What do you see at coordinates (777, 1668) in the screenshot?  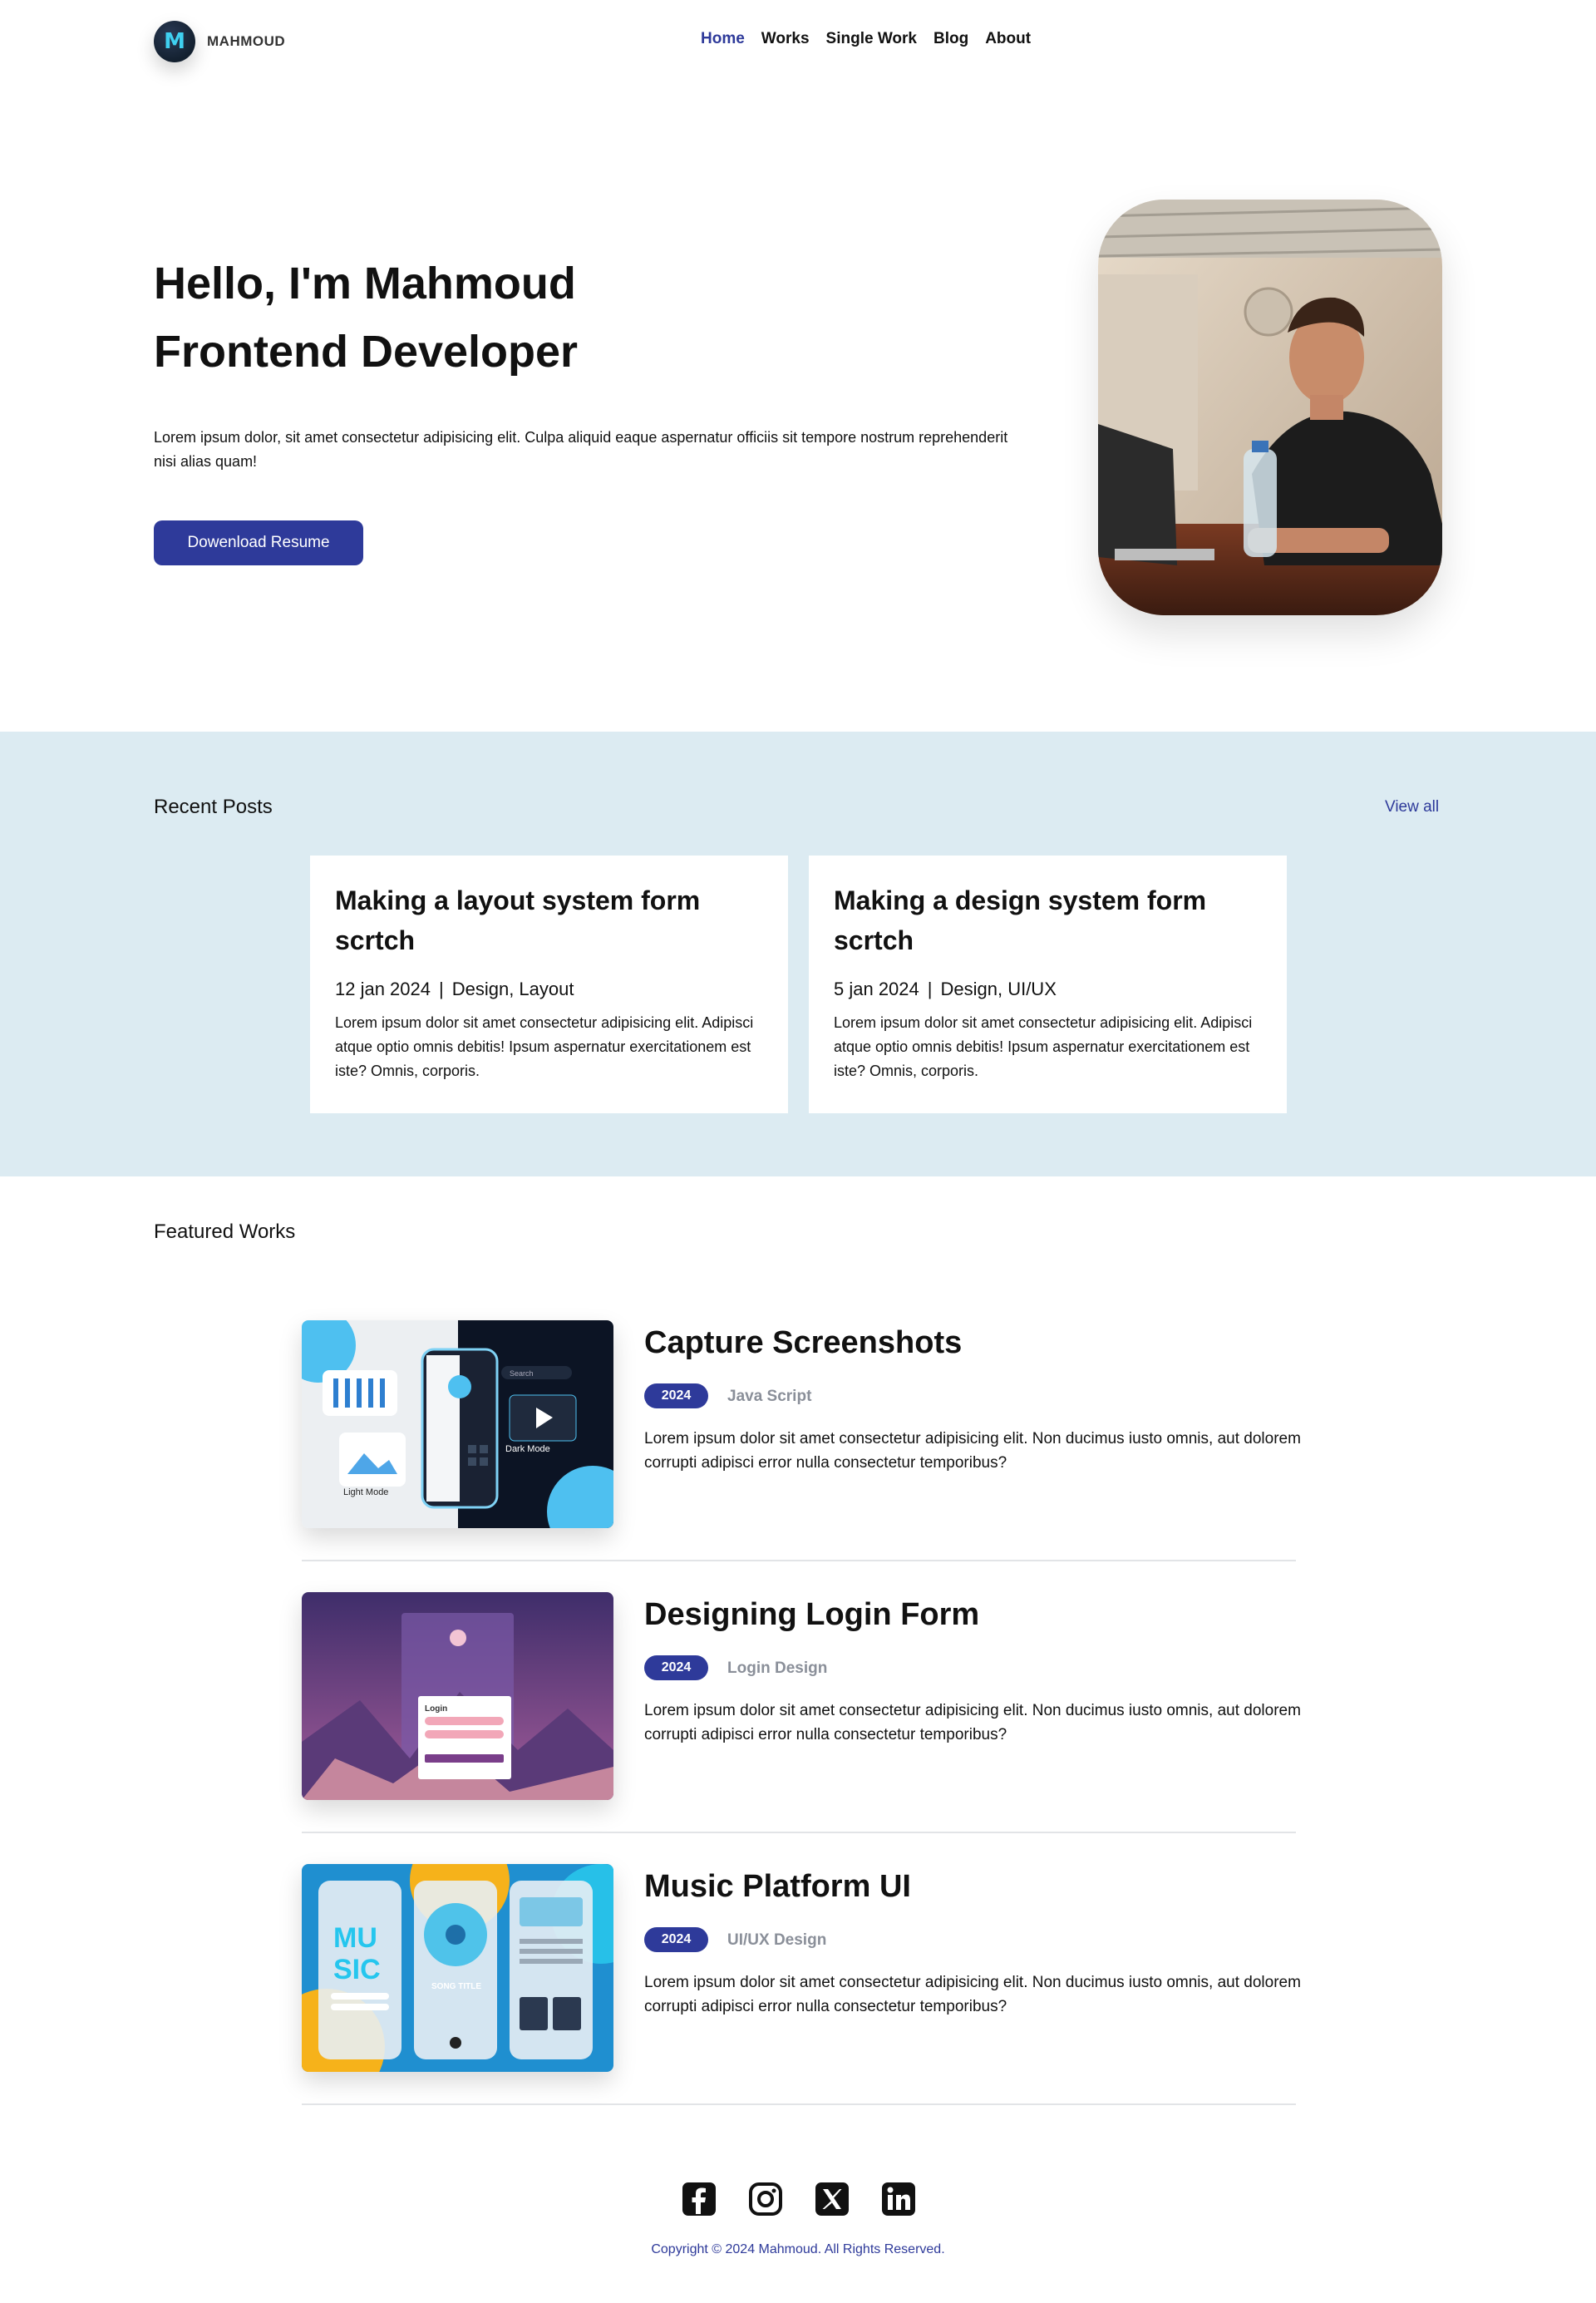 I see `work-category: Login Design` at bounding box center [777, 1668].